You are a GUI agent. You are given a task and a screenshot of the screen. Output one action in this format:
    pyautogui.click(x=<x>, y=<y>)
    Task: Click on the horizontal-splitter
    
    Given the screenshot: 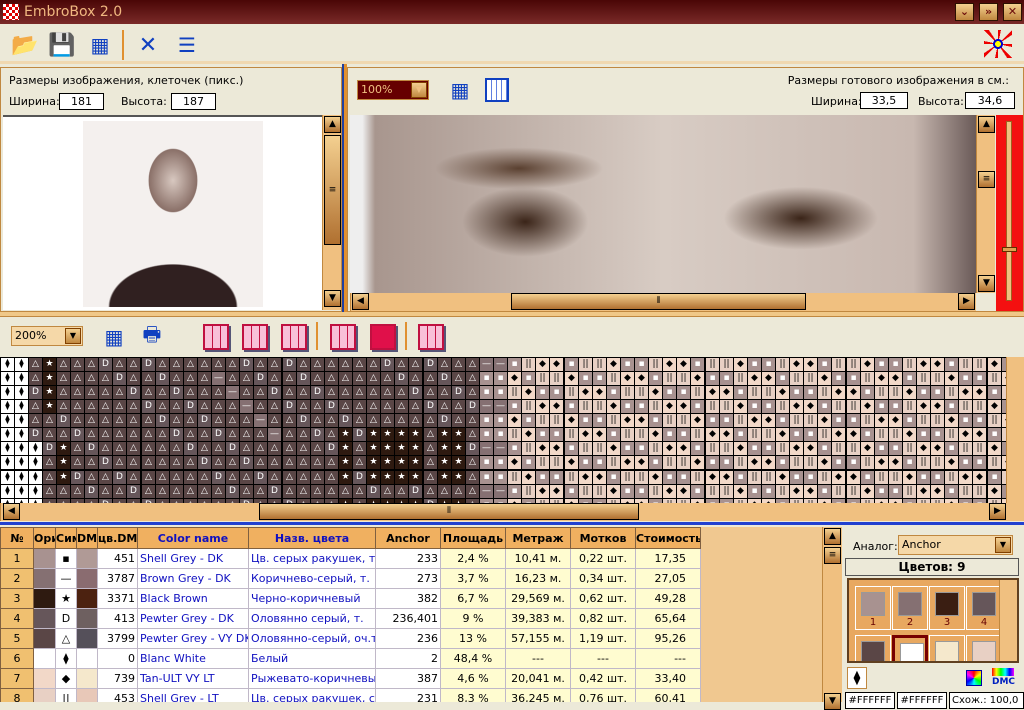 What is the action you would take?
    pyautogui.click(x=512, y=314)
    